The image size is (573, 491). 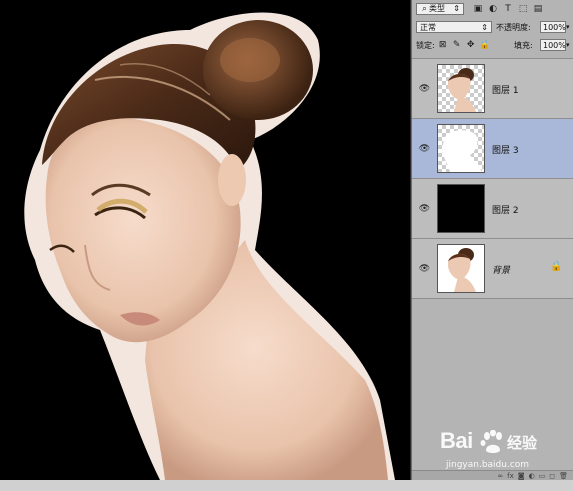 What do you see at coordinates (478, 9) in the screenshot?
I see `pixel-filter-icon: ▣` at bounding box center [478, 9].